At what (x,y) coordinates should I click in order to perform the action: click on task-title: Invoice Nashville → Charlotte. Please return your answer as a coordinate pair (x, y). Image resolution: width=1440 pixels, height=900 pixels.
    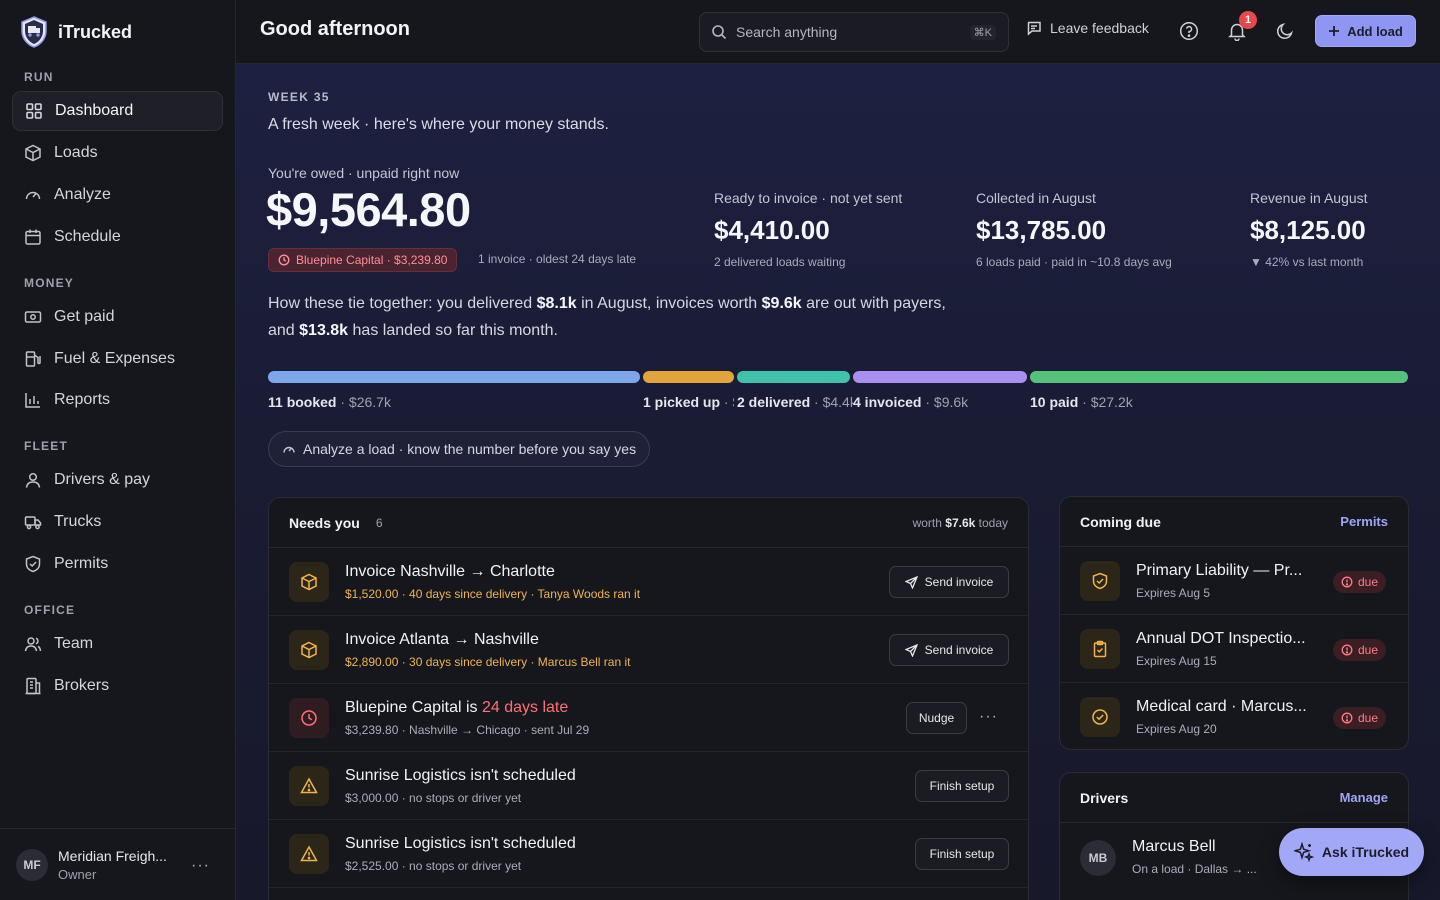
    Looking at the image, I should click on (450, 571).